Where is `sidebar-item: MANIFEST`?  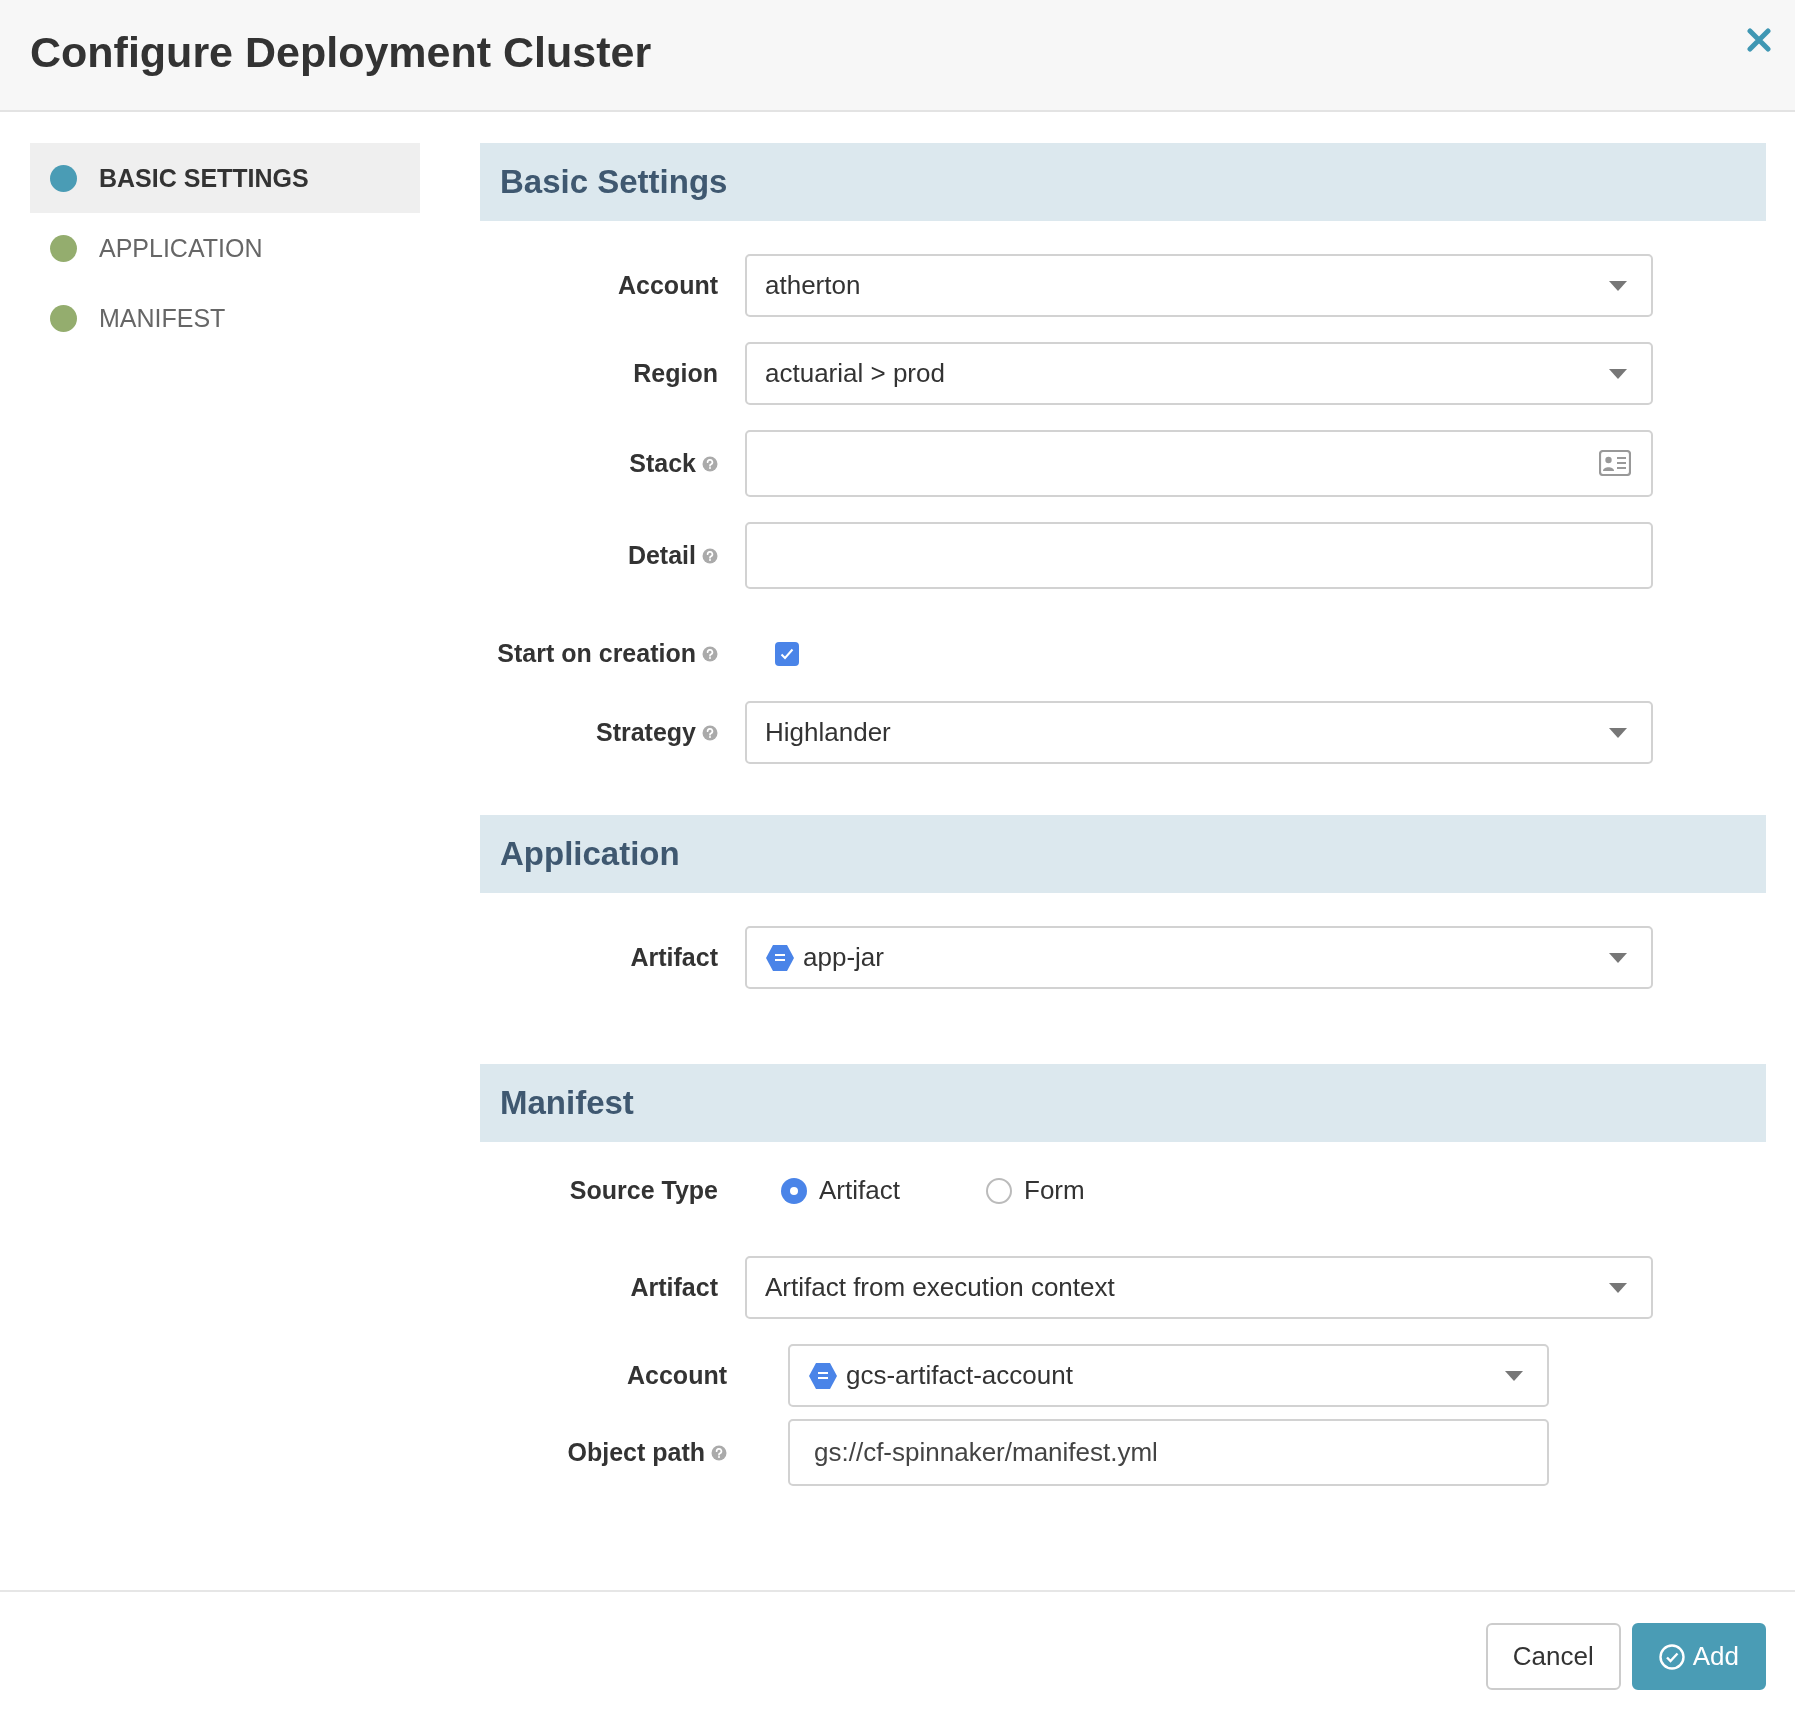
sidebar-item: MANIFEST is located at coordinates (225, 318).